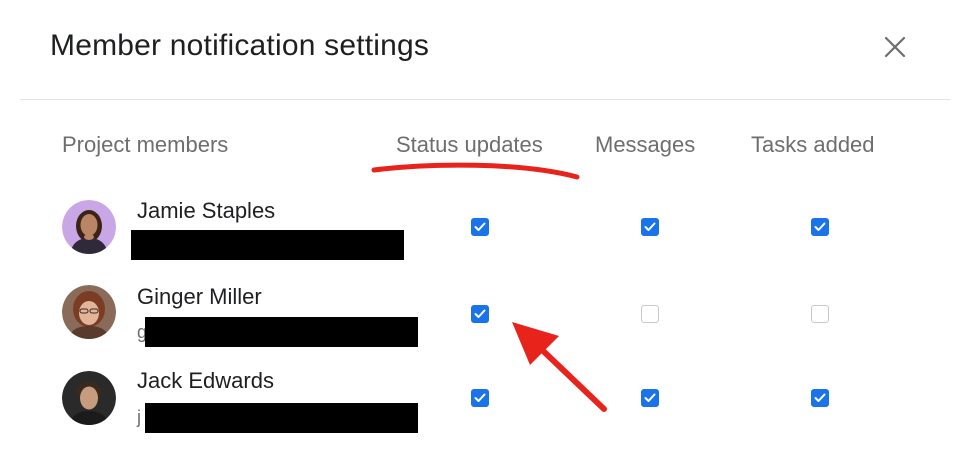  What do you see at coordinates (469, 144) in the screenshot?
I see `column-header-status-updates: Status updates` at bounding box center [469, 144].